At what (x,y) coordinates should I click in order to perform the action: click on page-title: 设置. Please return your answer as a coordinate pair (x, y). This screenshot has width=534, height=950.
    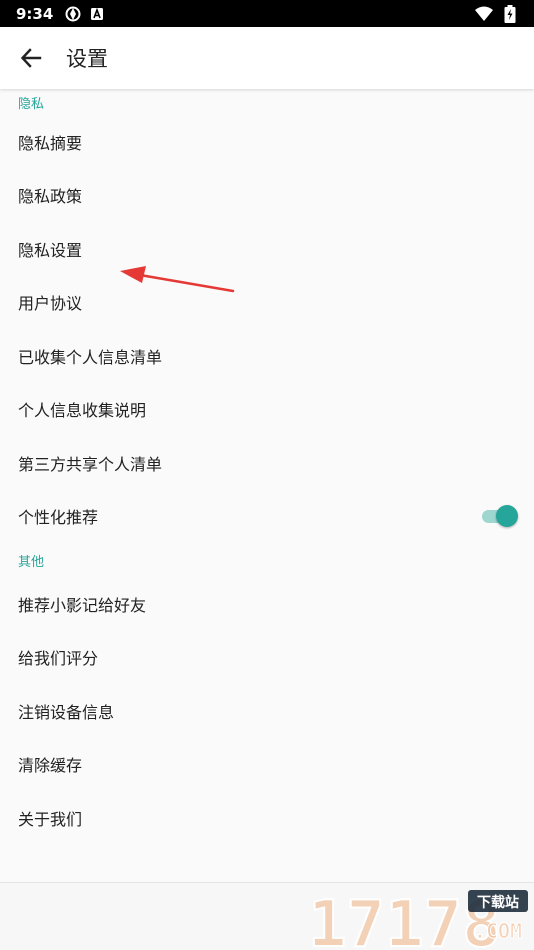
    Looking at the image, I should click on (87, 59).